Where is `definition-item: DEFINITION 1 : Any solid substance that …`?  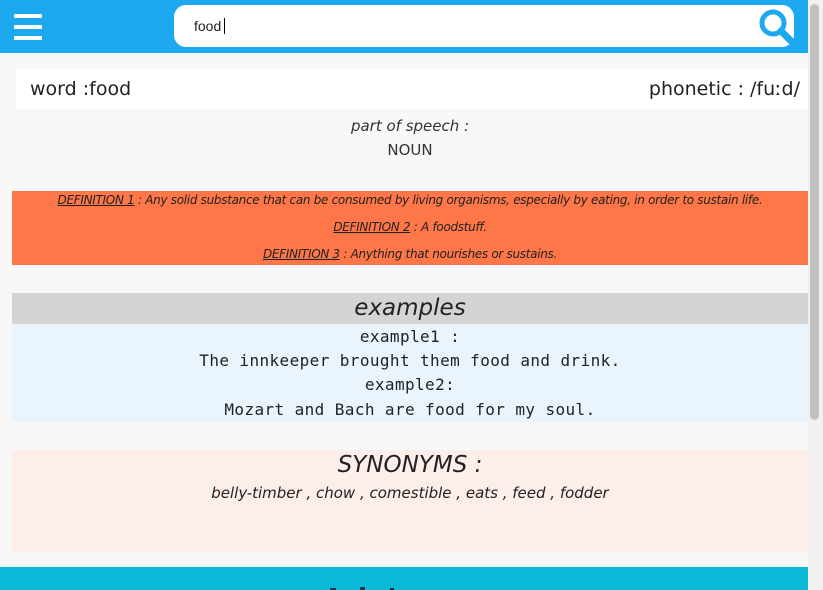 definition-item: DEFINITION 1 : Any solid substance that … is located at coordinates (410, 200).